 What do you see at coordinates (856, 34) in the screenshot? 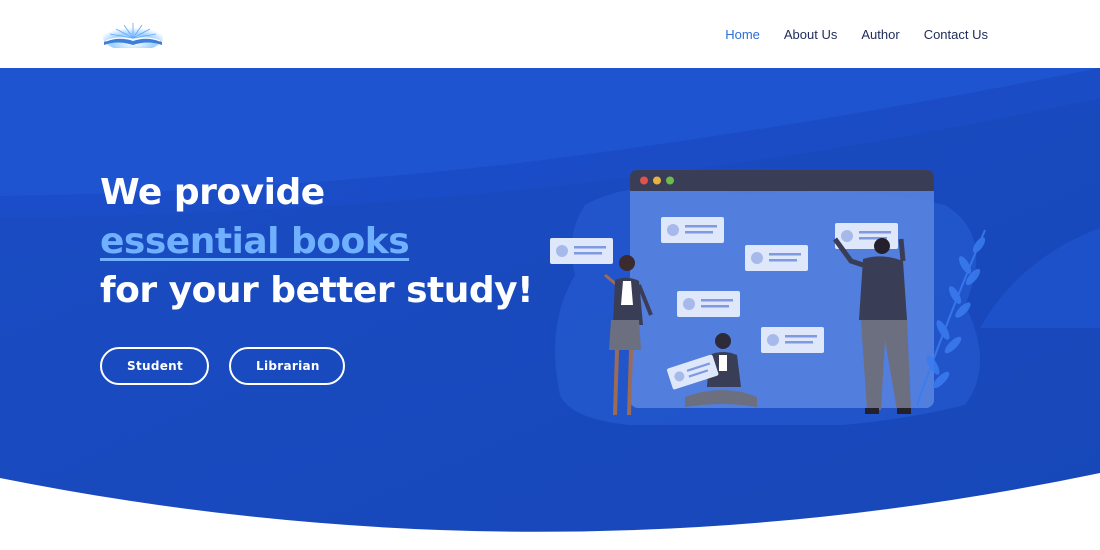
I see `main-nav: Home About Us Author Contact Us` at bounding box center [856, 34].